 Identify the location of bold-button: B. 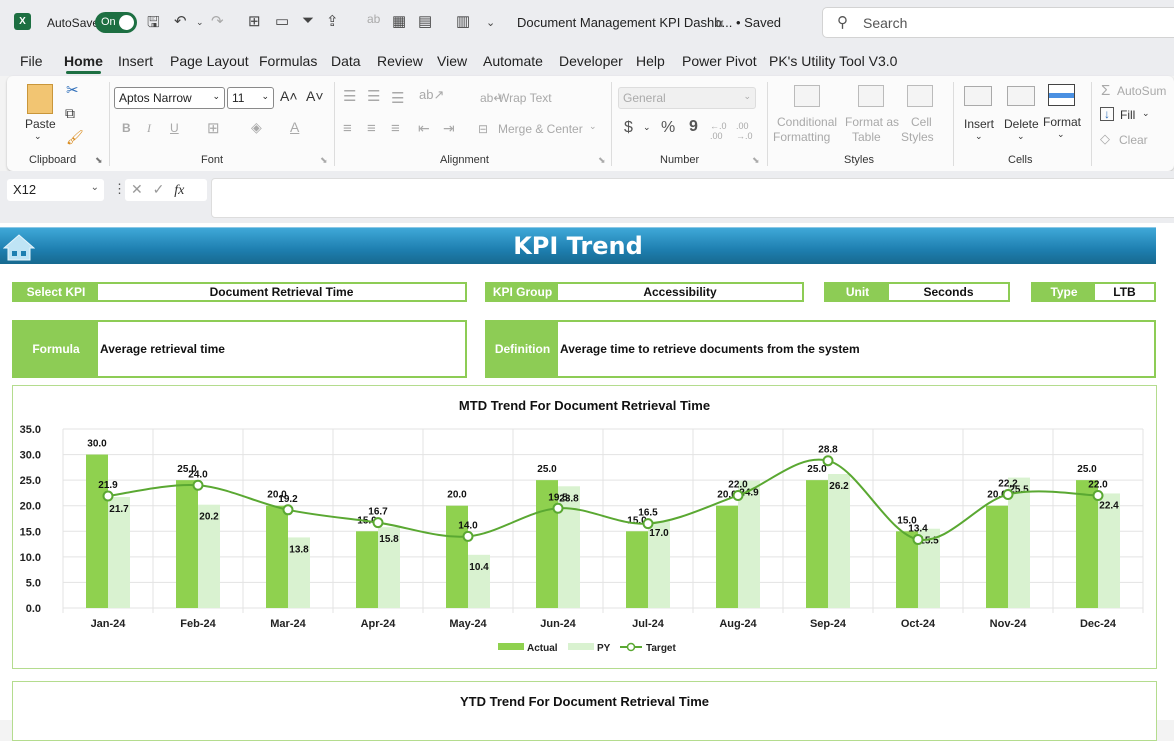
(126, 128).